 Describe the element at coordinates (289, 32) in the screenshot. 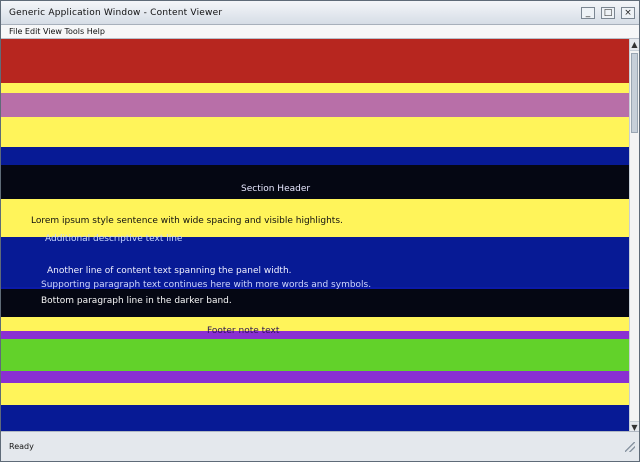

I see `menu-bar-text: File Edit View Tools Help` at that location.